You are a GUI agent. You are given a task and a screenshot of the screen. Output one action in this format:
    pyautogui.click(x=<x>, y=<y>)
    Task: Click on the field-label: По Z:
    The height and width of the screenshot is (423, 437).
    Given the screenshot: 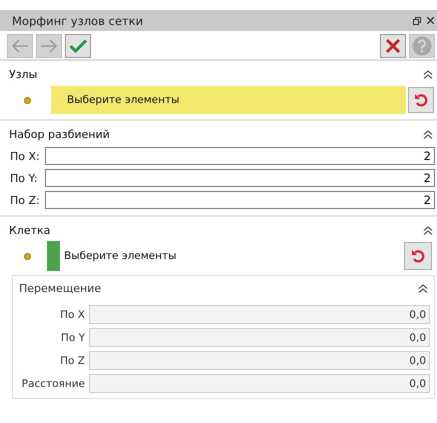 What is the action you would take?
    pyautogui.click(x=25, y=200)
    